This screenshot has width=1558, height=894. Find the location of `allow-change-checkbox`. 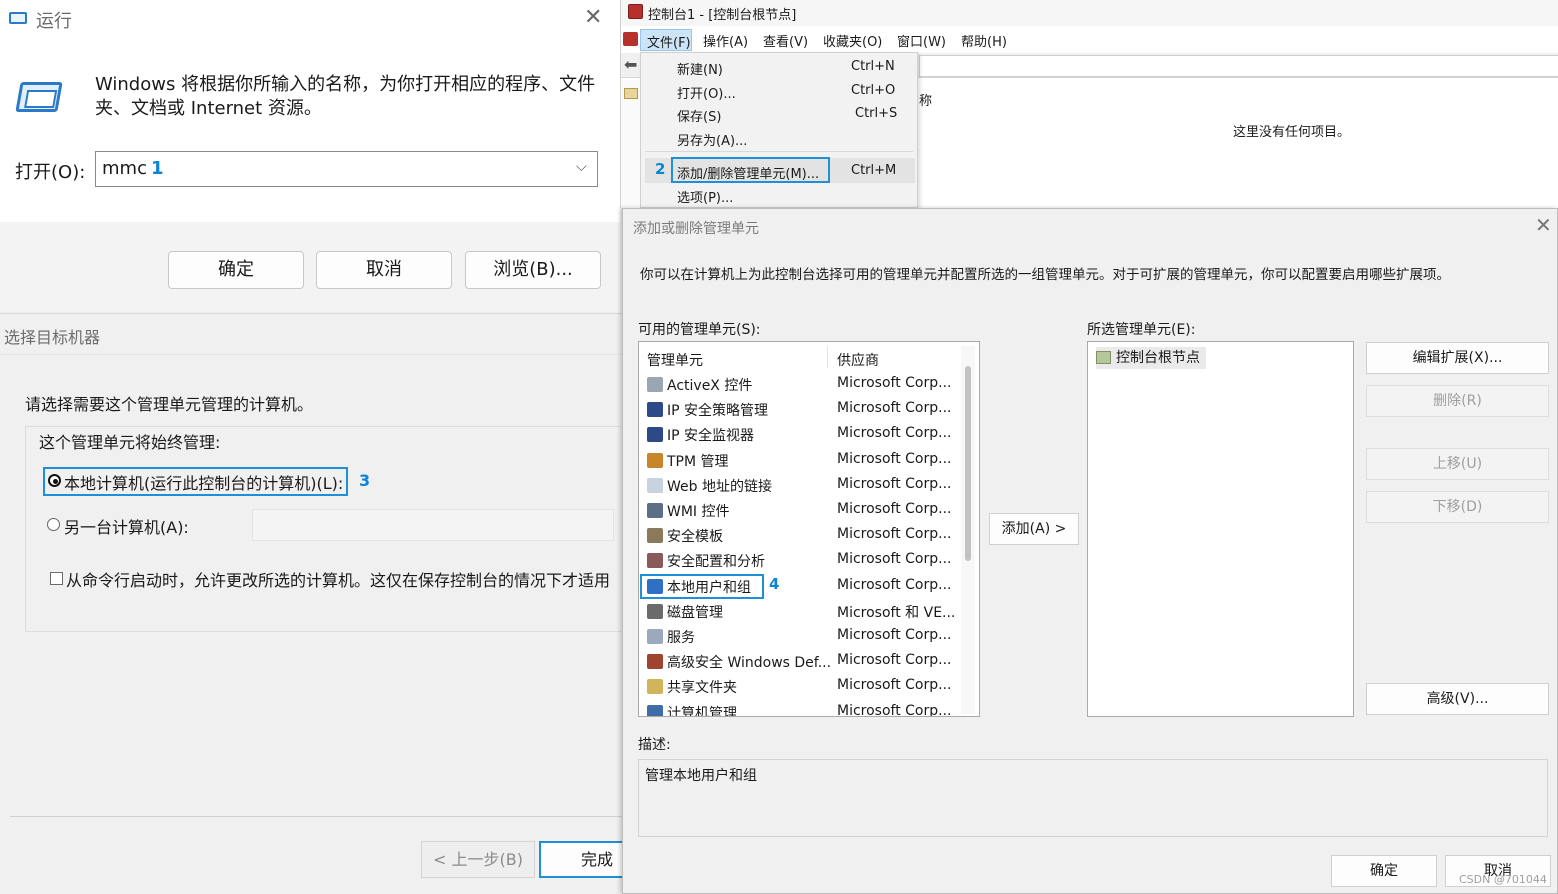

allow-change-checkbox is located at coordinates (56, 578).